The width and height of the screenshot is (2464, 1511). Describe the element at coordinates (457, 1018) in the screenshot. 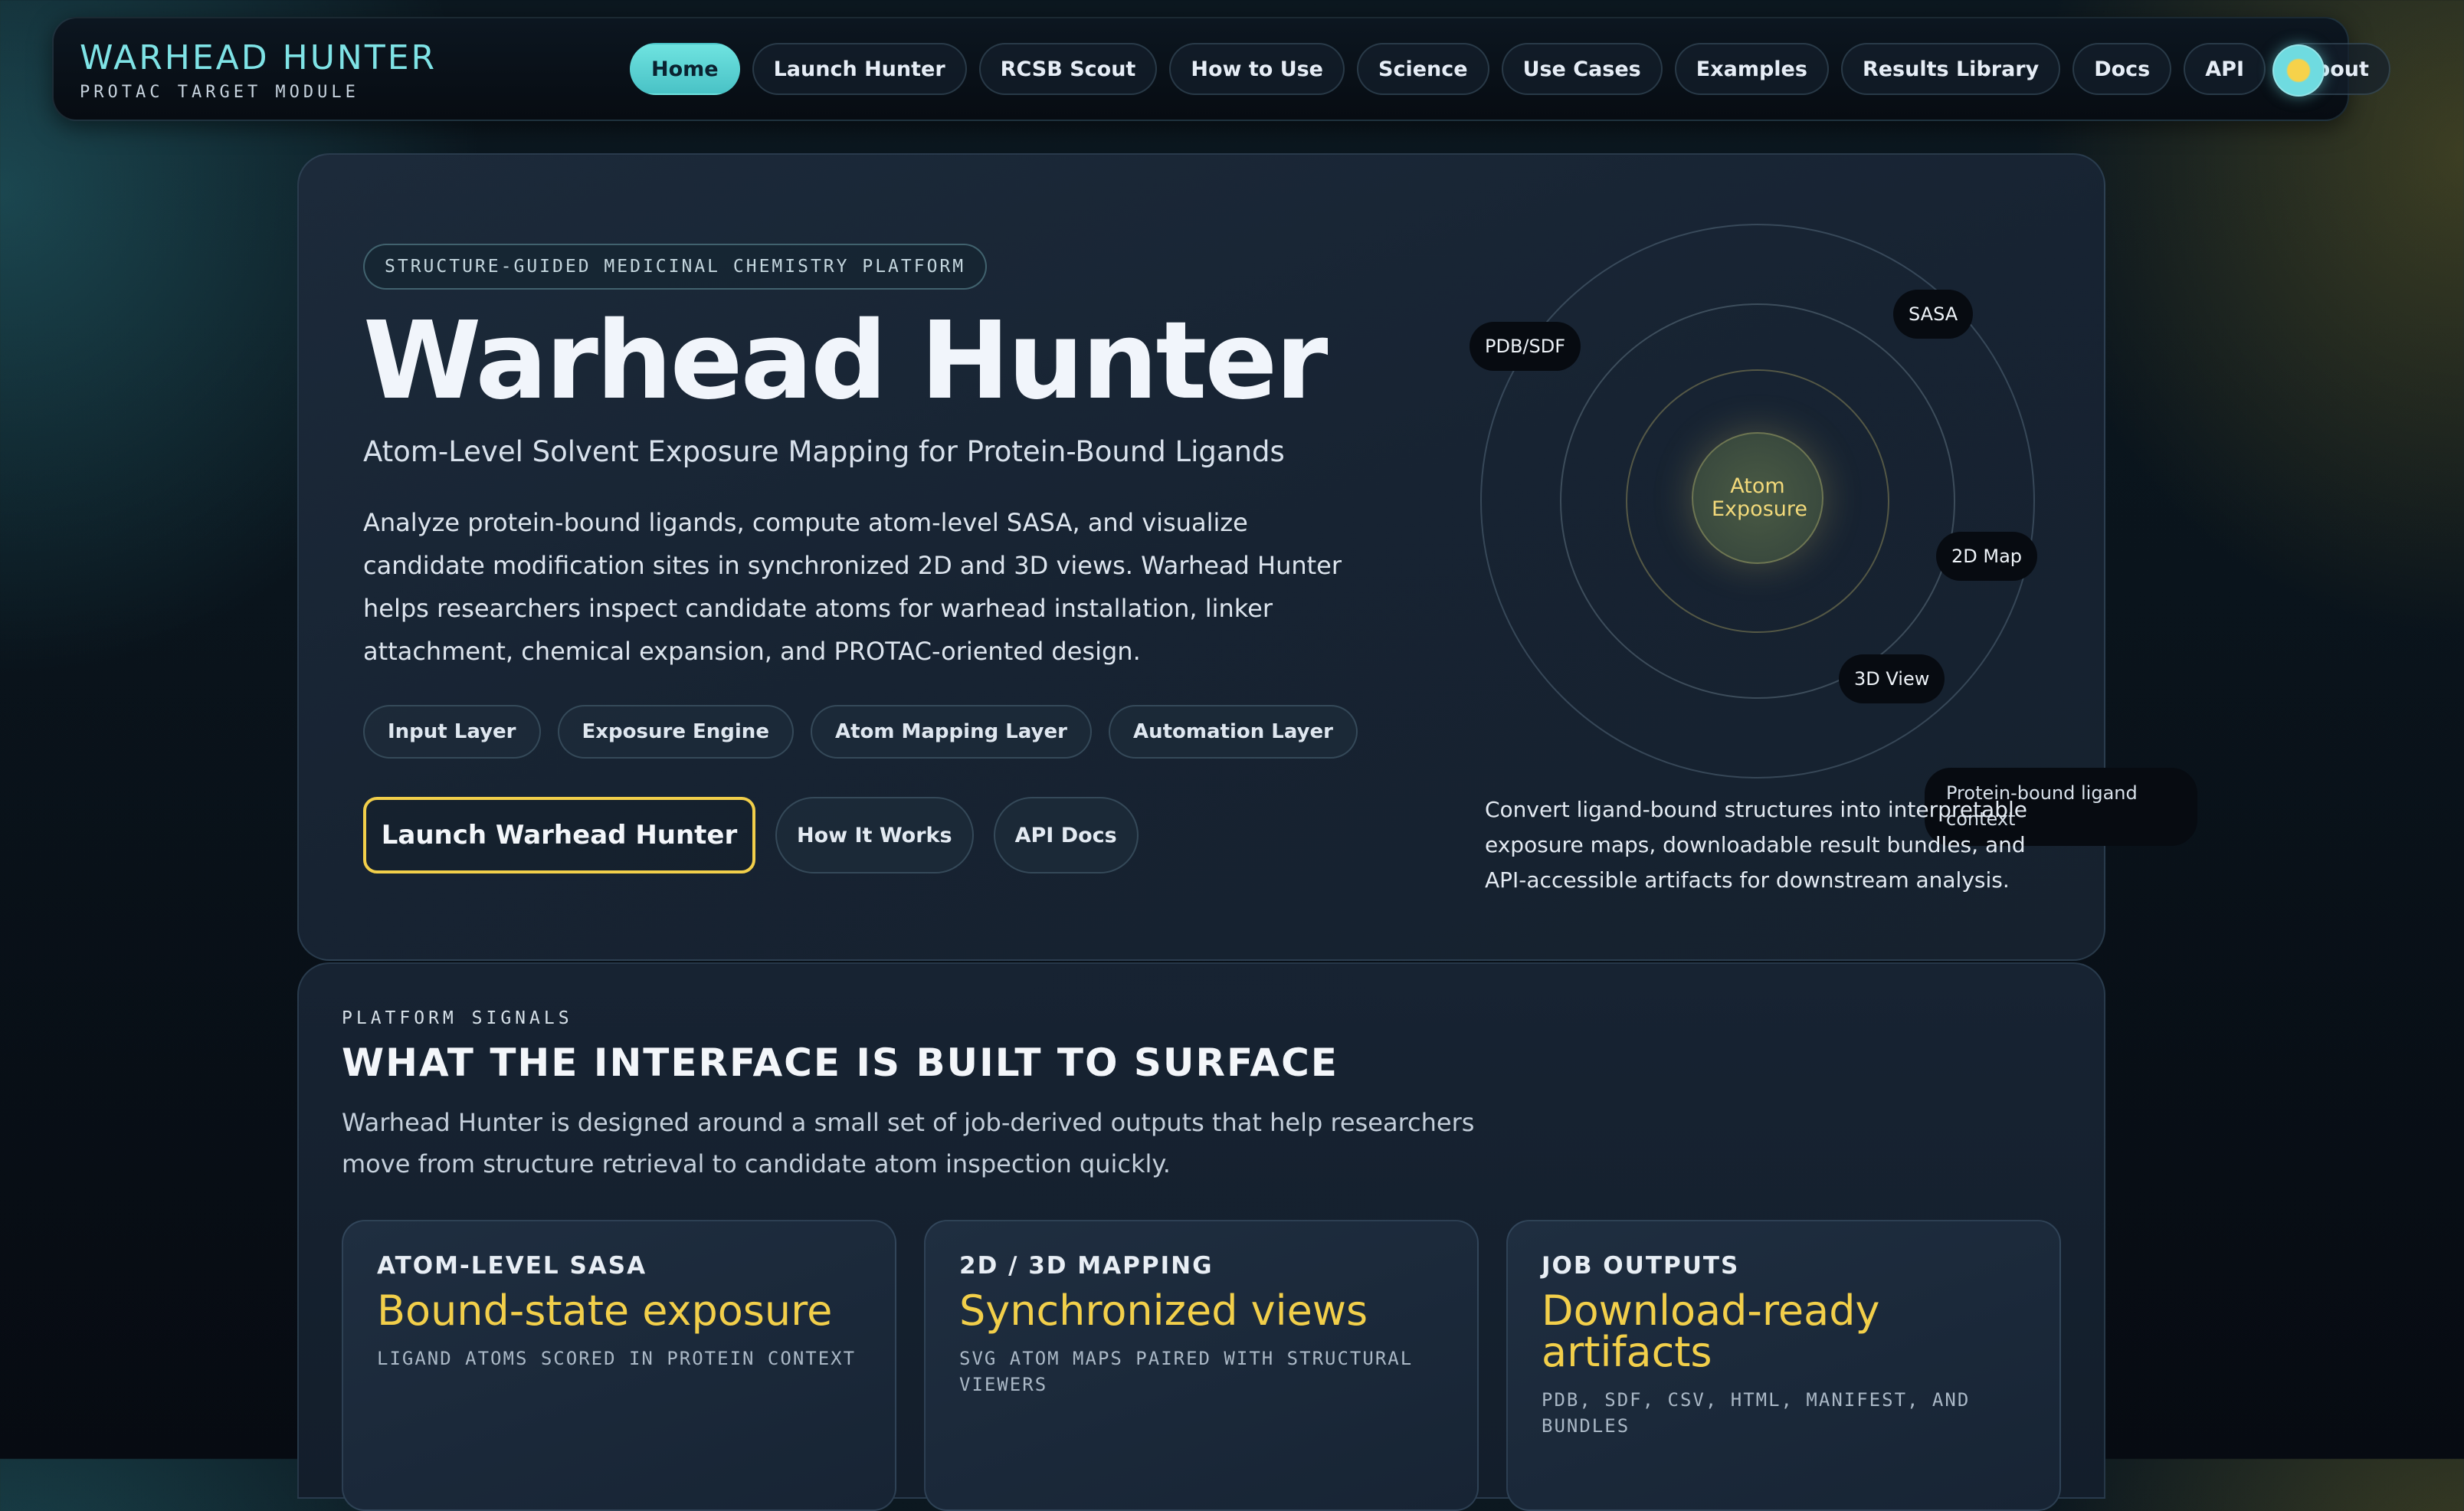

I see `signals-eyebrow: PLATFORM SIGNALS` at that location.